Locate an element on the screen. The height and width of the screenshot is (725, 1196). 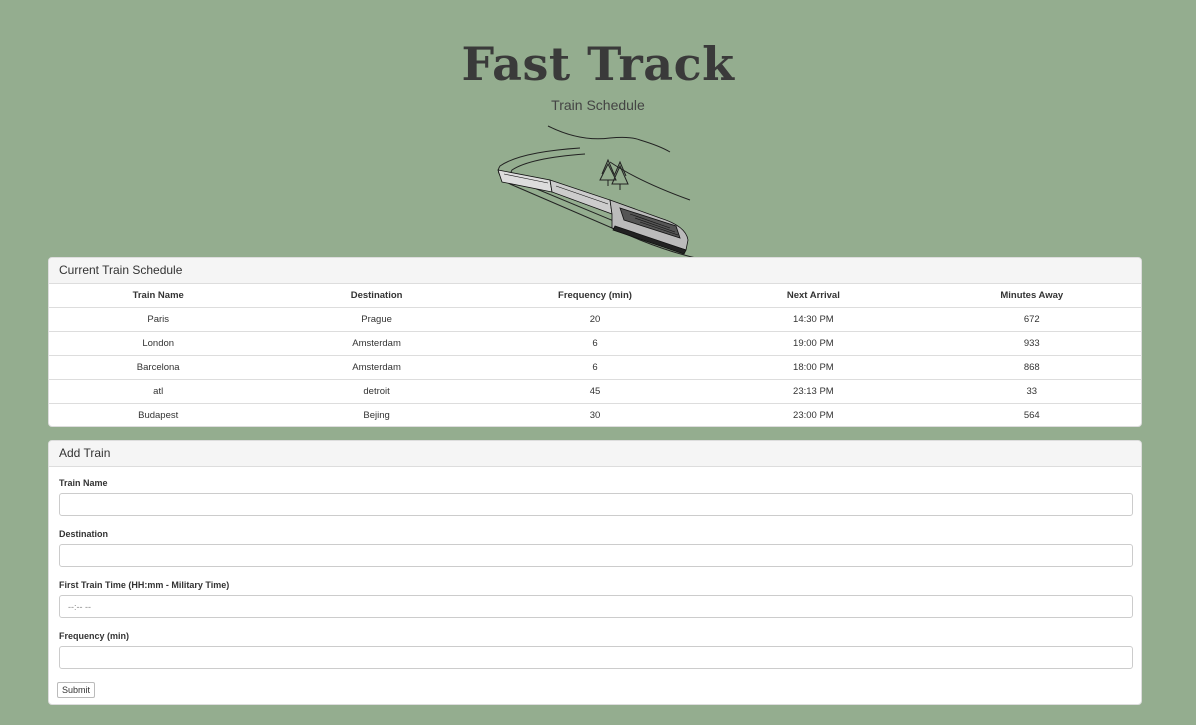
table-row: London Amsterdam 6 19:00 PM 933 is located at coordinates (595, 343).